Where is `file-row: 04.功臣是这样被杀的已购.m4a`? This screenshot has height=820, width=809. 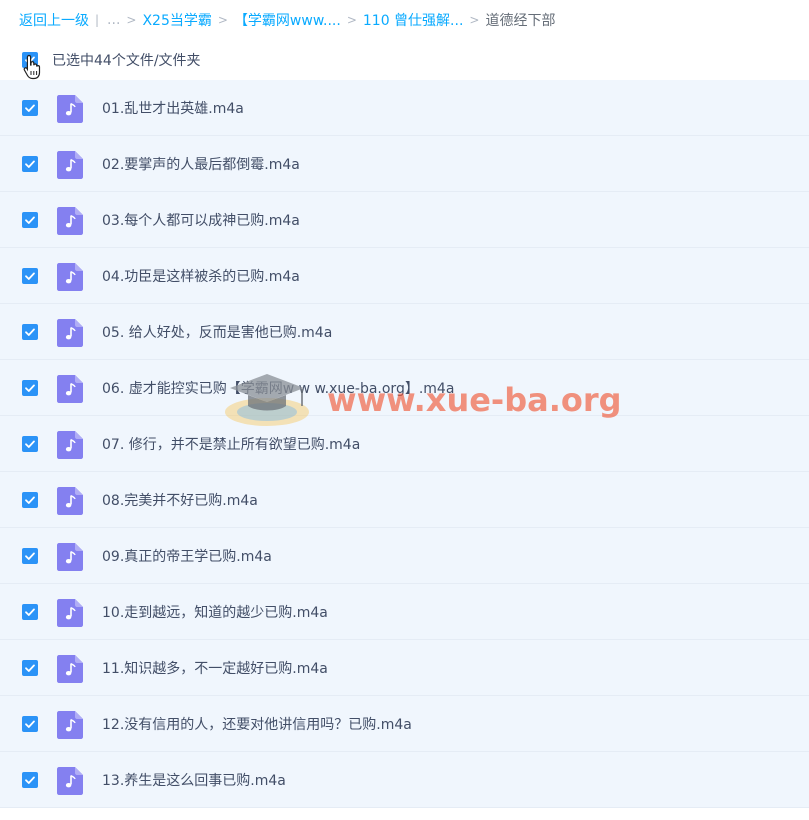
file-row: 04.功臣是这样被杀的已购.m4a is located at coordinates (404, 276).